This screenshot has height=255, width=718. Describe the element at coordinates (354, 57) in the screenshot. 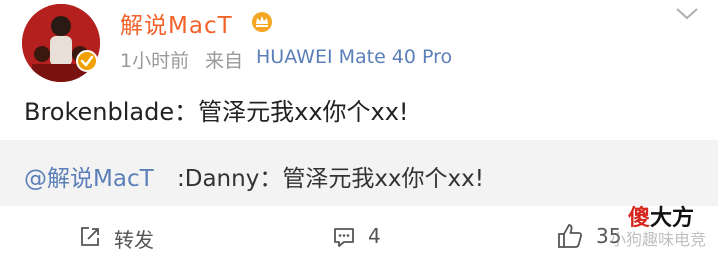

I see `device-link: HUAWEI Mate 40 Pro` at that location.